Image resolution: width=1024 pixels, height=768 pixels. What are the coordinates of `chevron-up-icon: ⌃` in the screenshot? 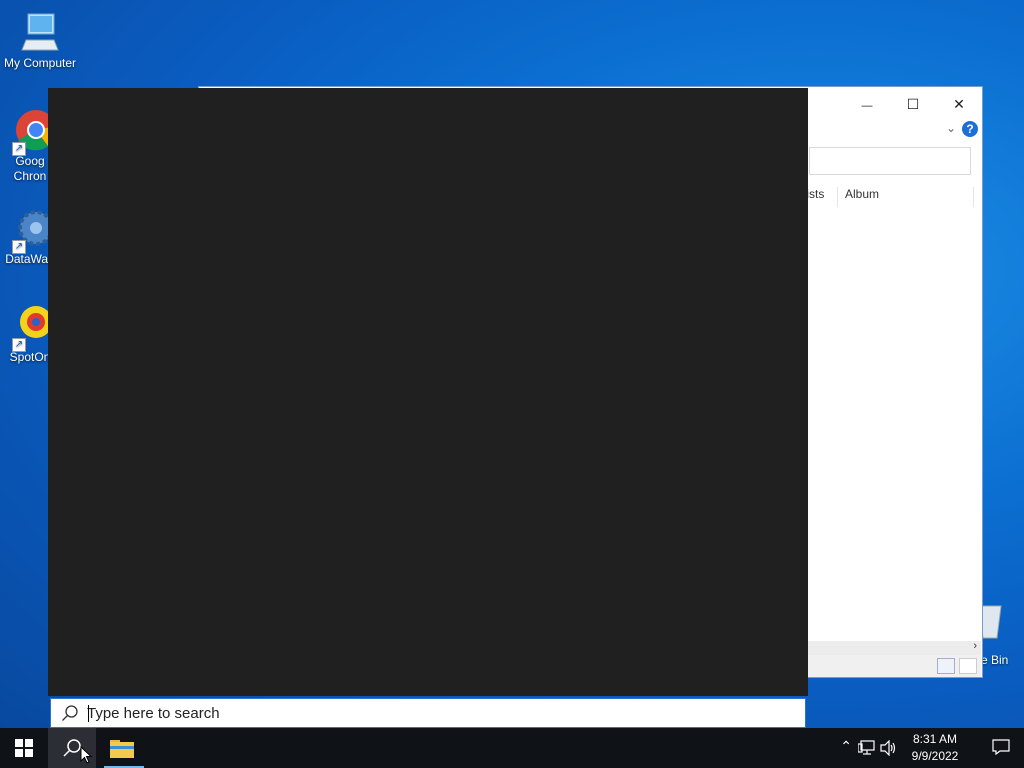 It's located at (846, 746).